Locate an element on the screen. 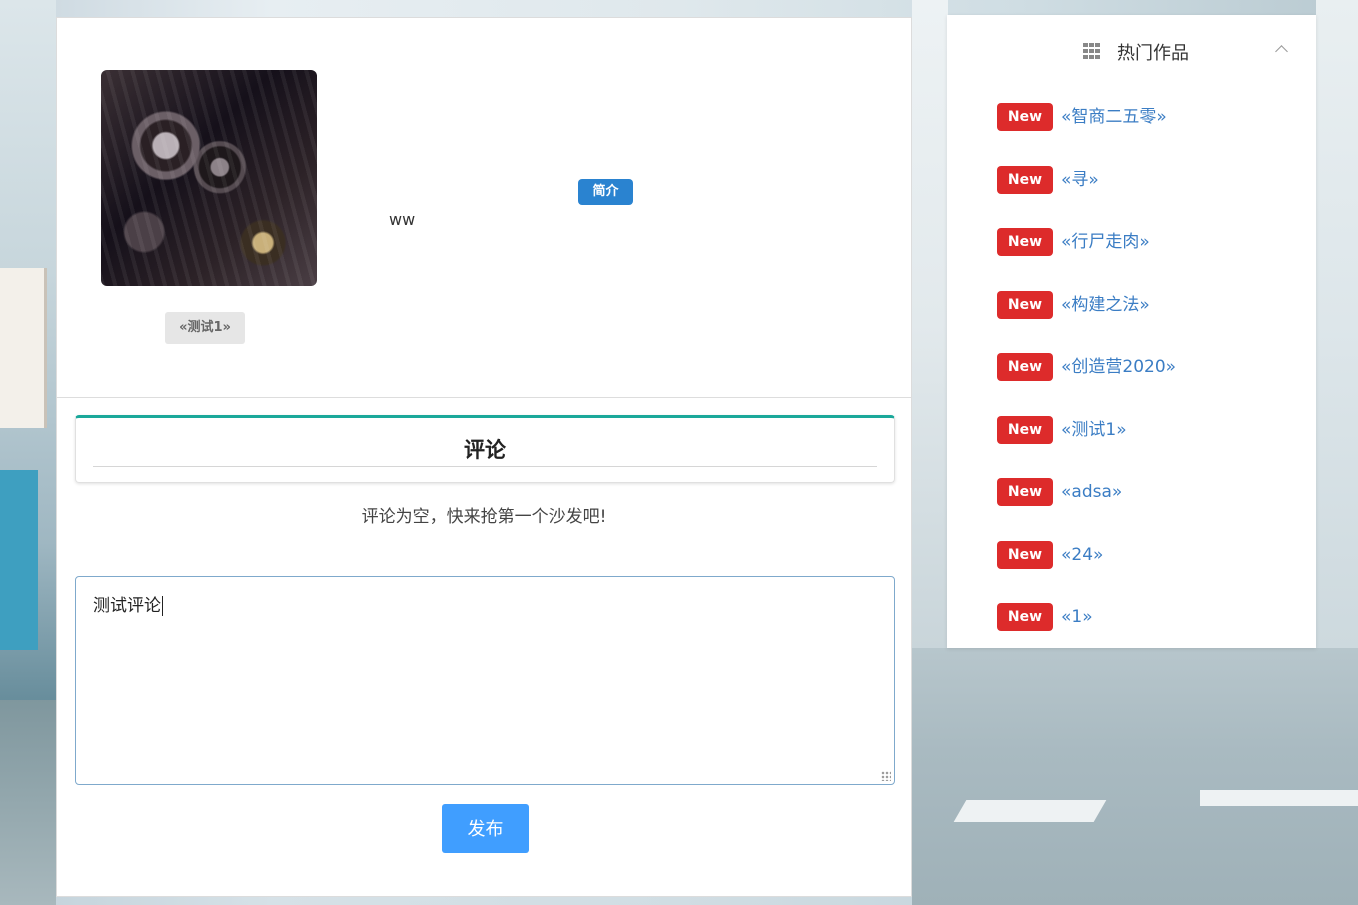 Image resolution: width=1358 pixels, height=905 pixels. background-sign is located at coordinates (23, 348).